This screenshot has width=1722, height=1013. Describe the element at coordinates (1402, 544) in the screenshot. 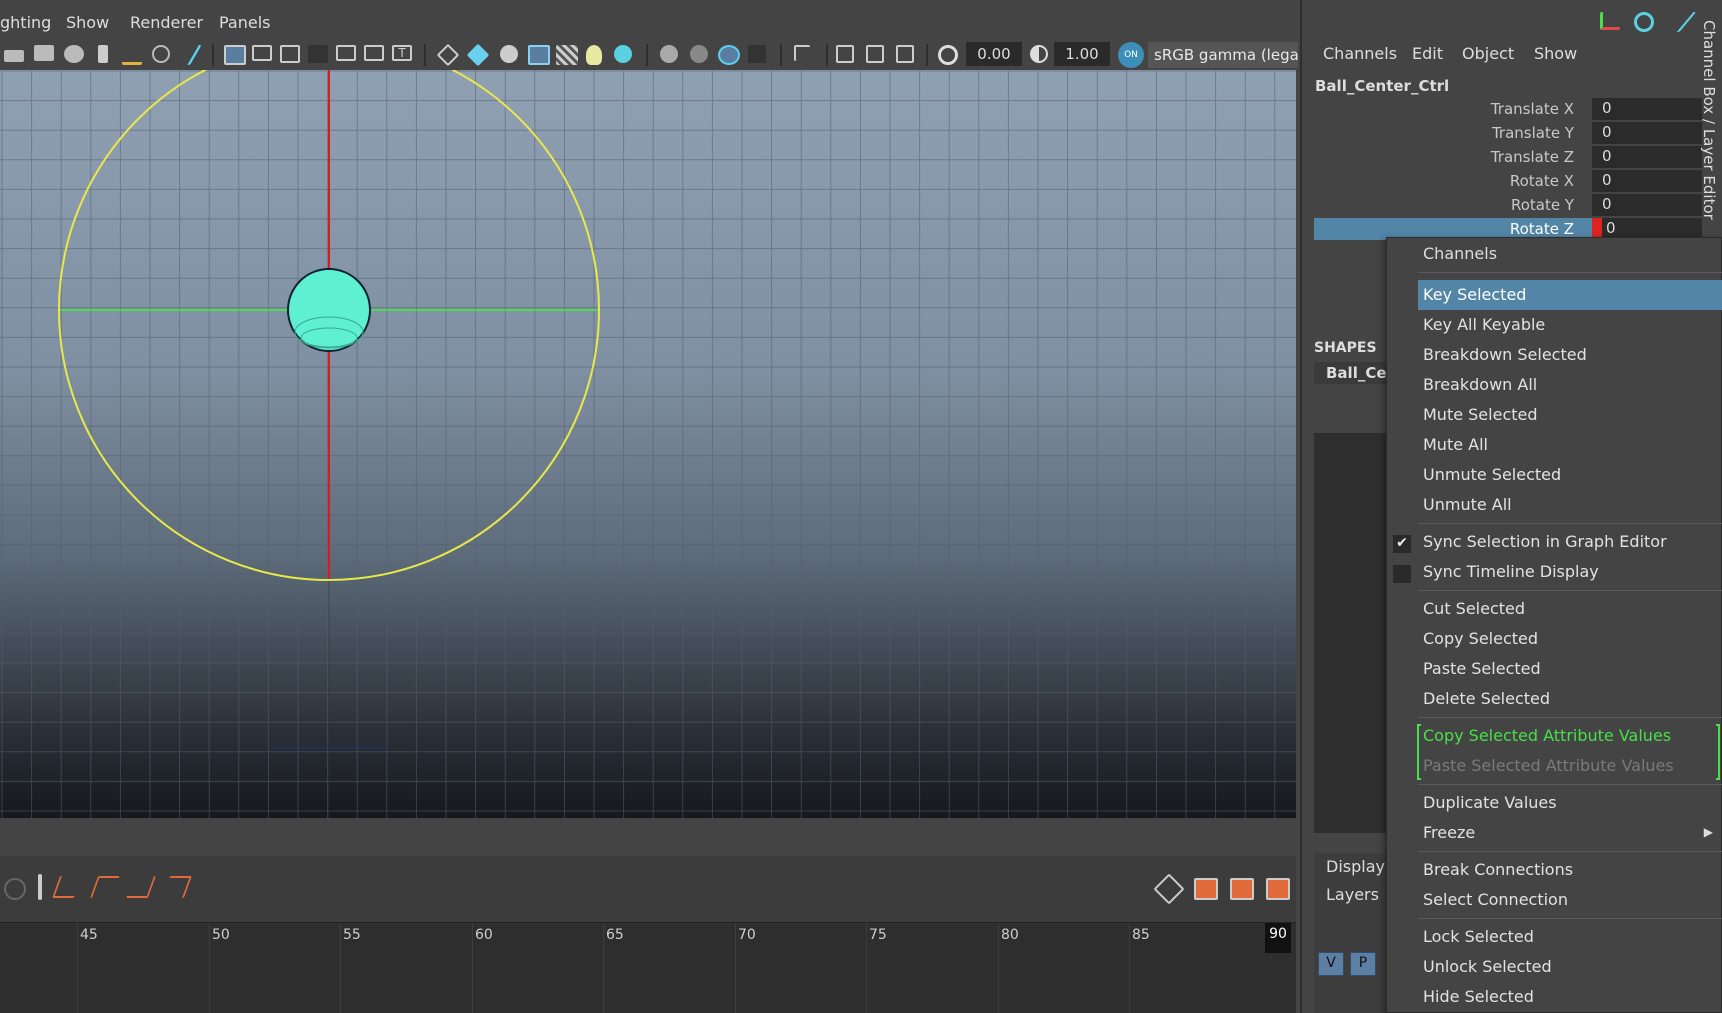

I see `checkbox-checked-icon: ✔` at that location.